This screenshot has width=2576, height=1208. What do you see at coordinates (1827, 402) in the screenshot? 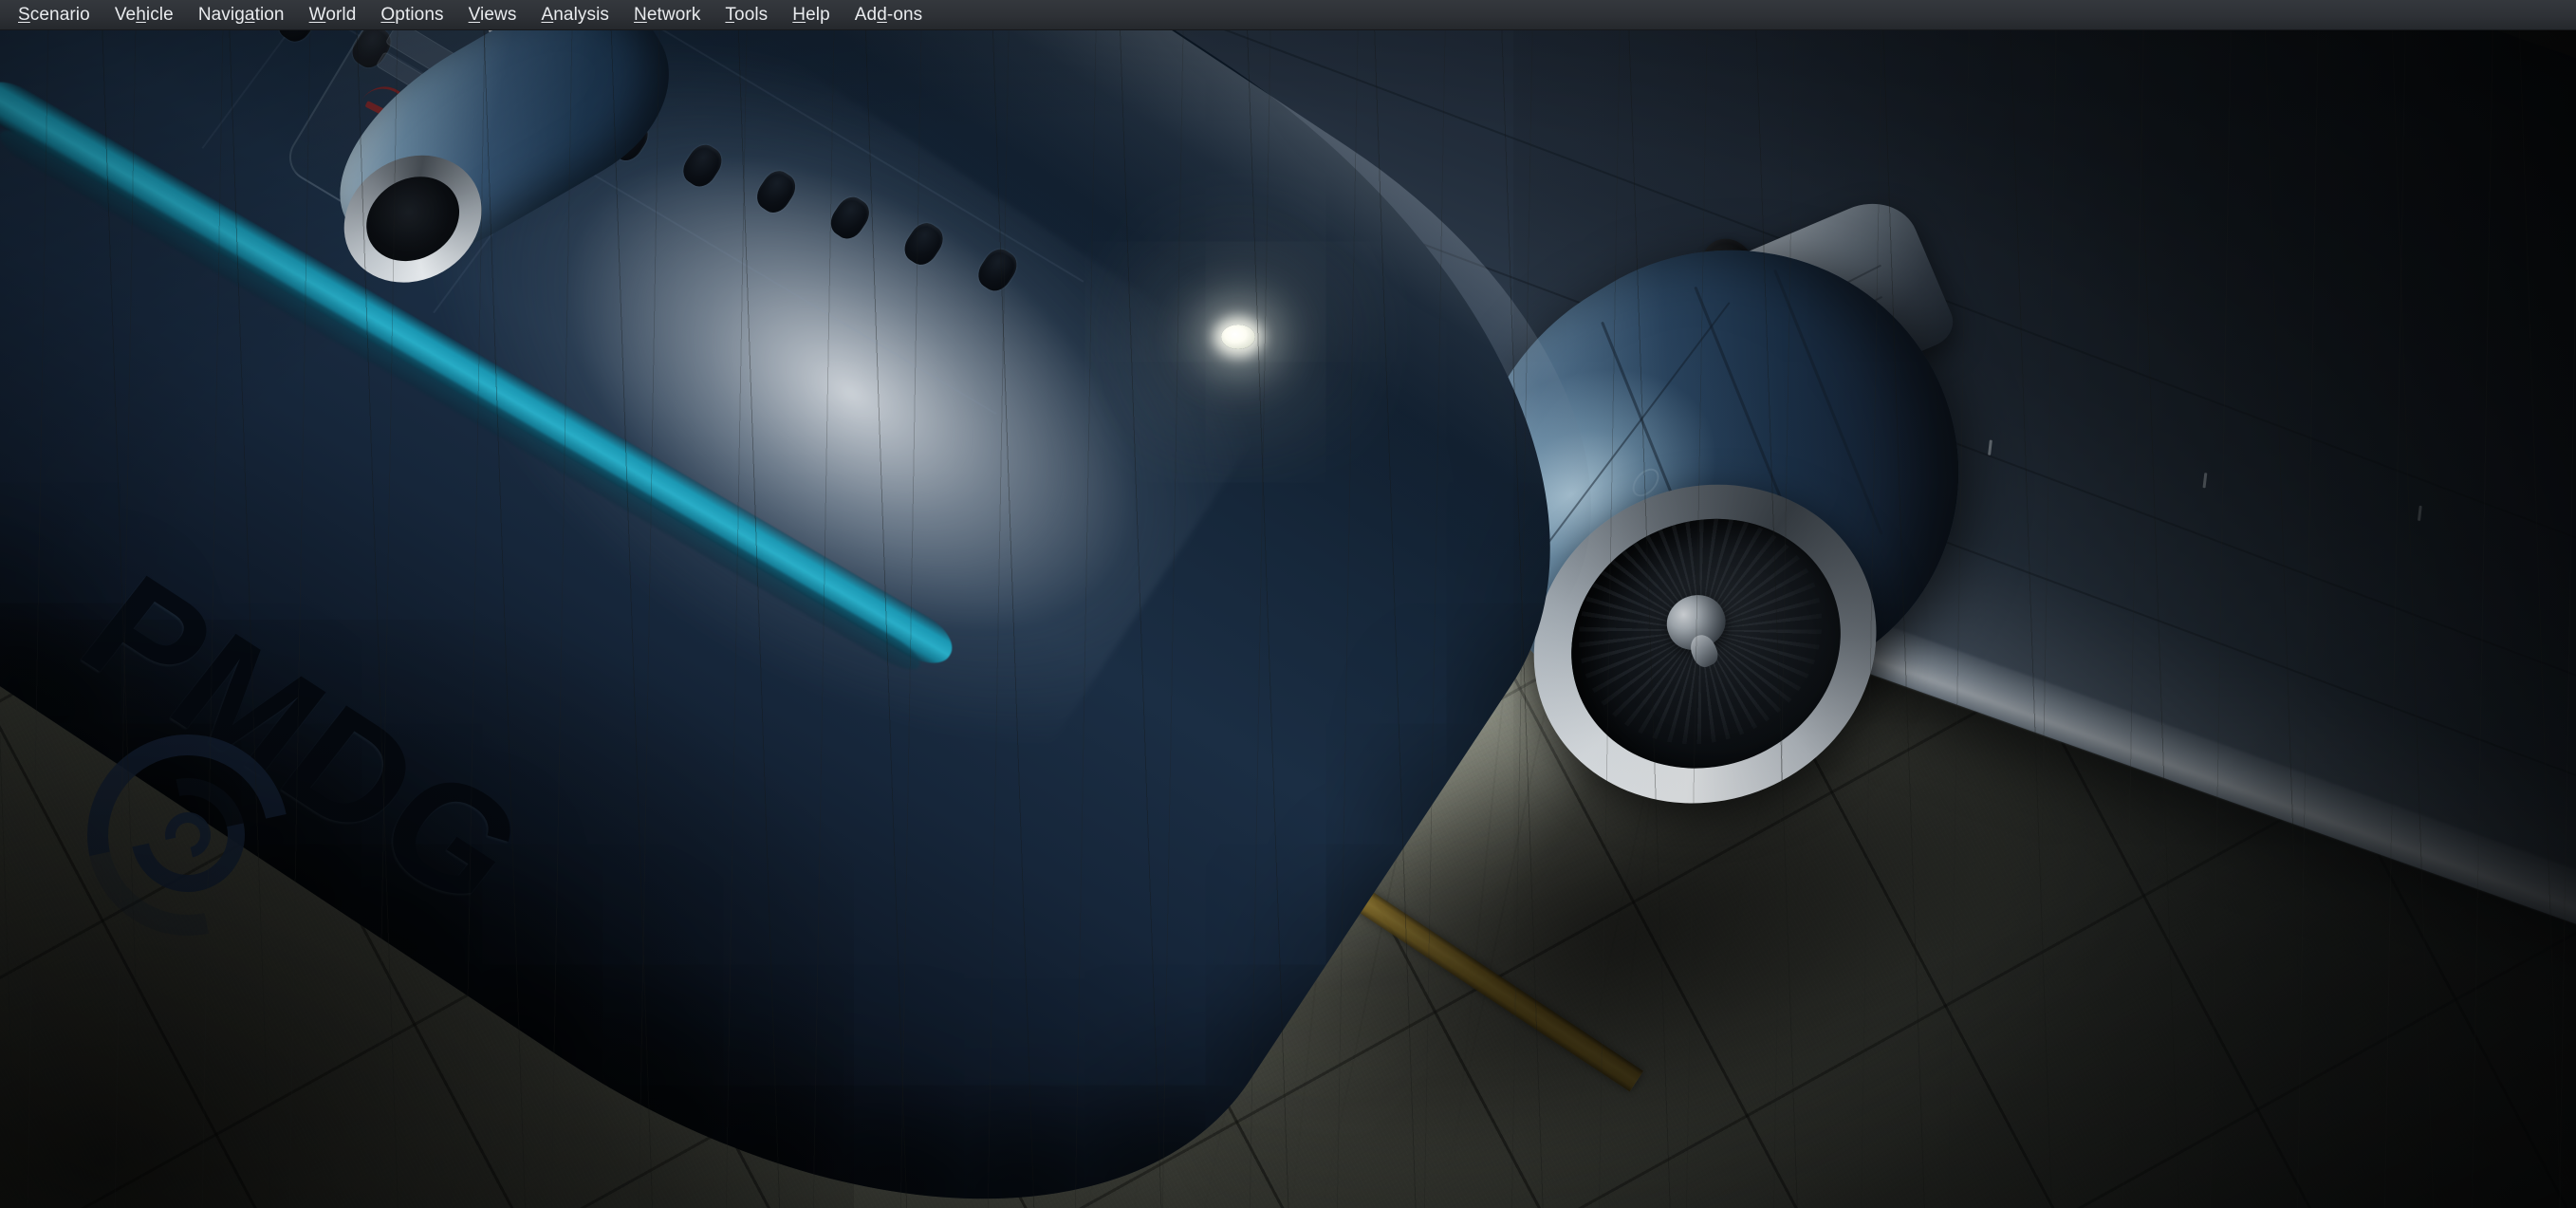
I see `cowl-seam` at bounding box center [1827, 402].